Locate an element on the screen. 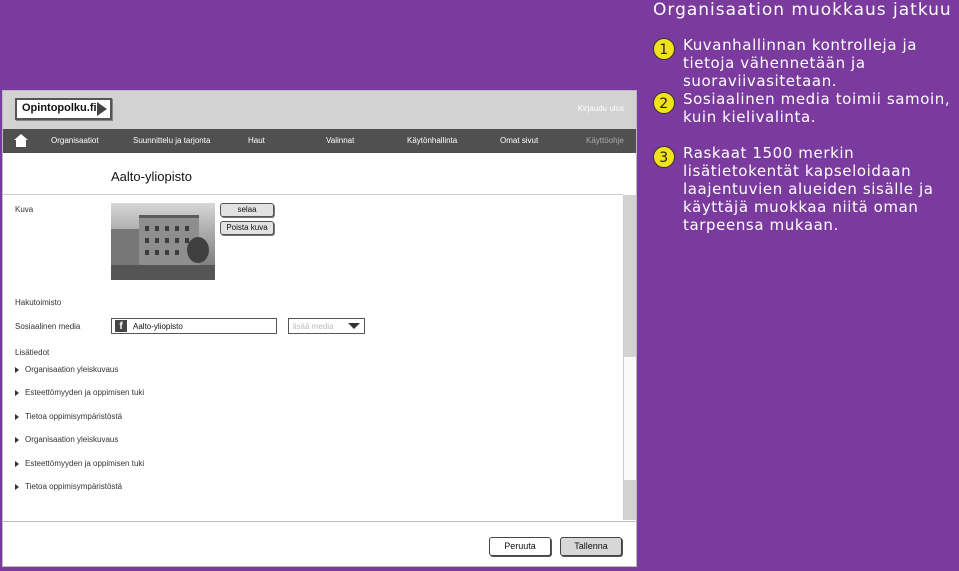 The height and width of the screenshot is (571, 959). office-label: Hakutoimisto is located at coordinates (38, 302).